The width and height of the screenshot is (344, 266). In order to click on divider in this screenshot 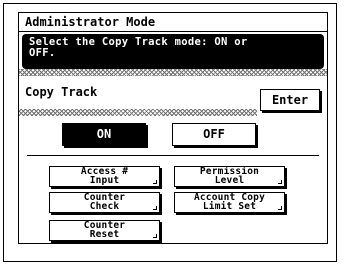, I will do `click(173, 155)`.